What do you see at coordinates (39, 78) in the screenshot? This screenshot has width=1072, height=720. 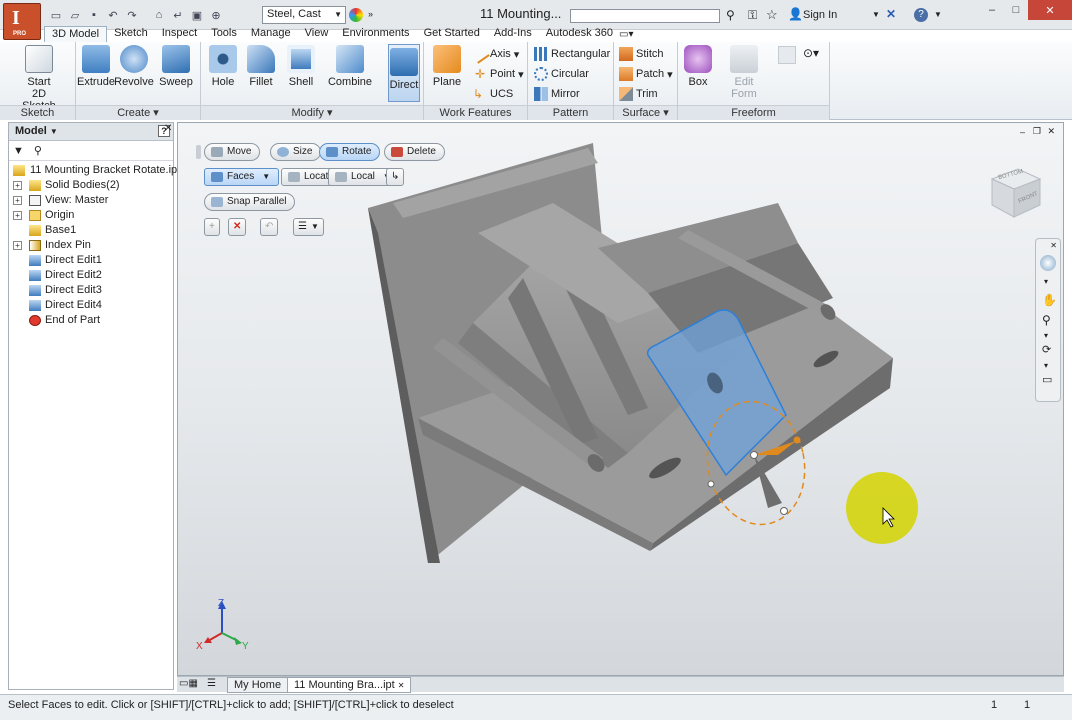 I see `start-sketch-button: Start 2D Sketch` at bounding box center [39, 78].